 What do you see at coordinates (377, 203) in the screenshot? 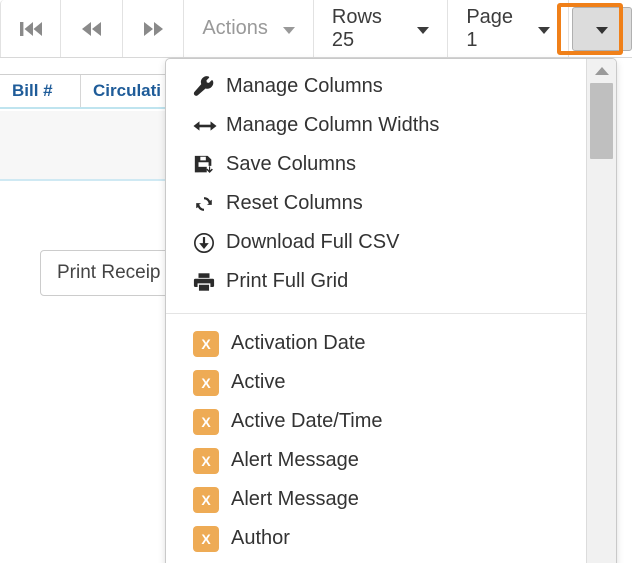
I see `menu-item-reset-columns: Reset Columns` at bounding box center [377, 203].